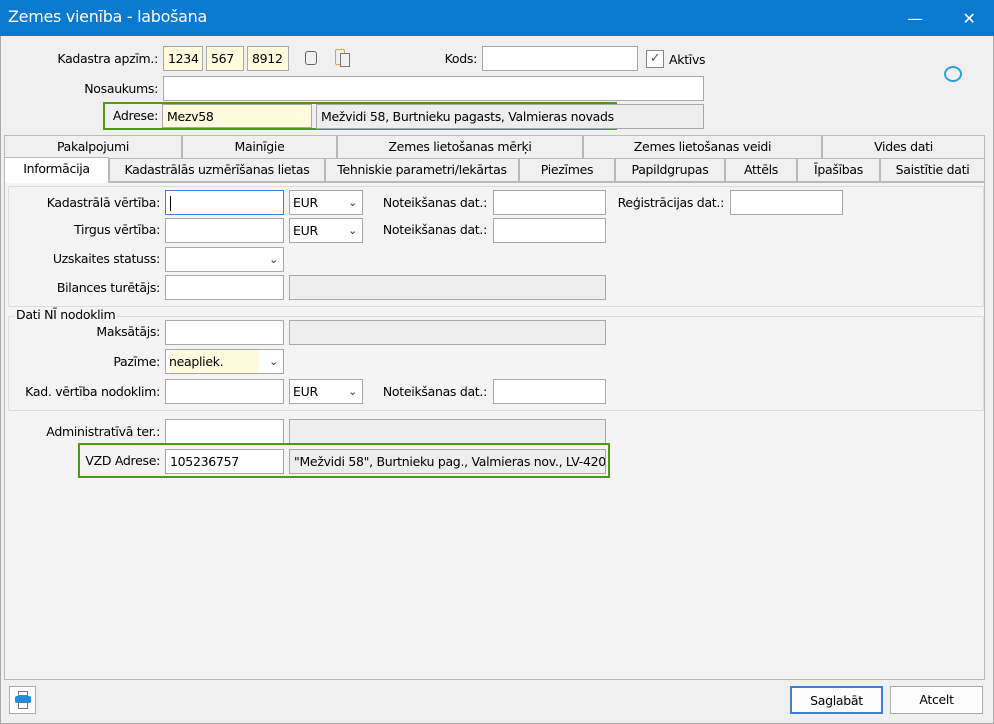 This screenshot has height=724, width=994. Describe the element at coordinates (107, 16) in the screenshot. I see `window-title: Zemes vienība - labošana` at that location.